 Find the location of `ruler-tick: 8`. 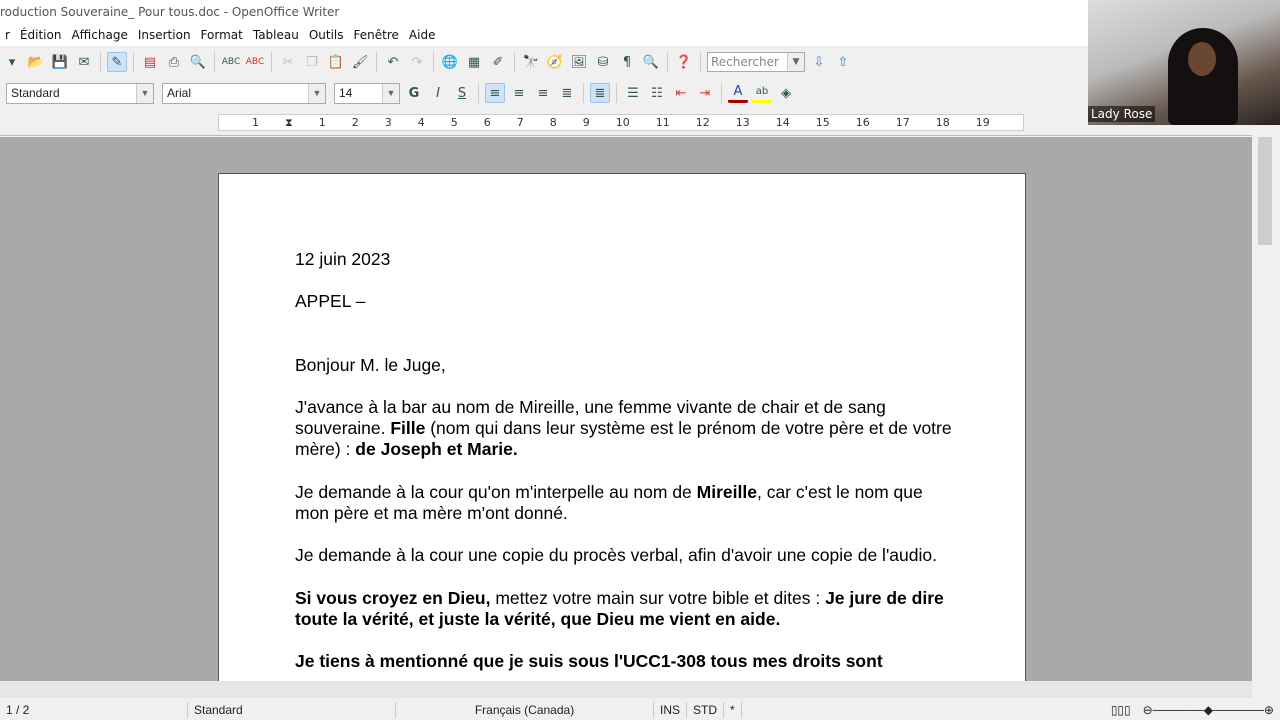

ruler-tick: 8 is located at coordinates (553, 122).